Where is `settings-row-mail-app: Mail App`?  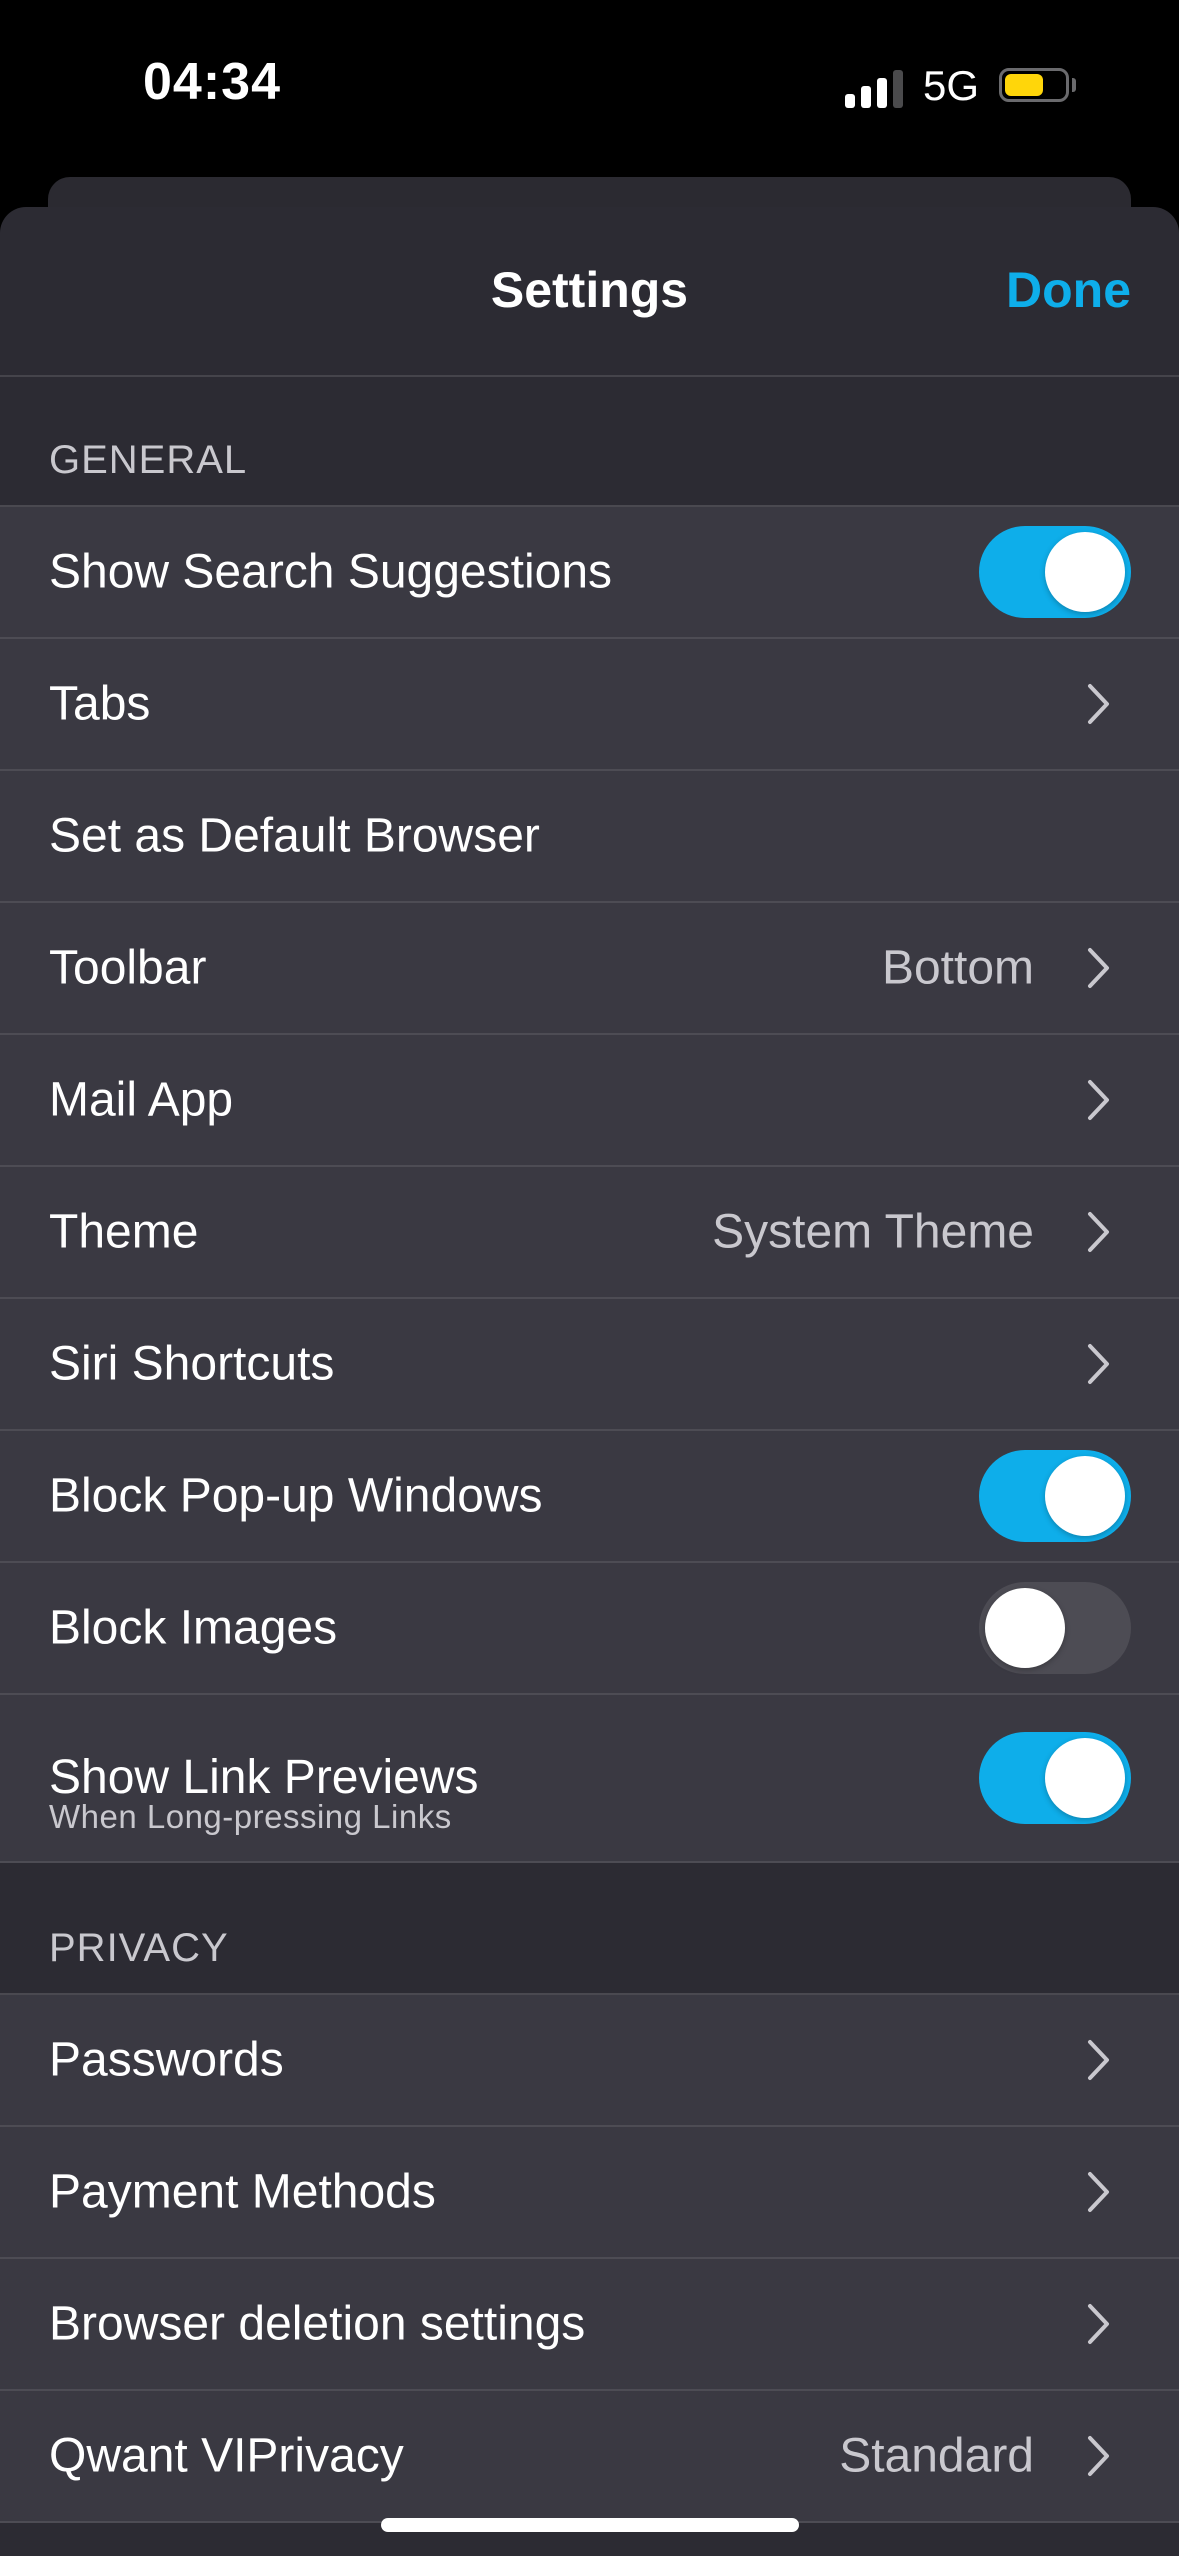
settings-row-mail-app: Mail App is located at coordinates (589, 1101).